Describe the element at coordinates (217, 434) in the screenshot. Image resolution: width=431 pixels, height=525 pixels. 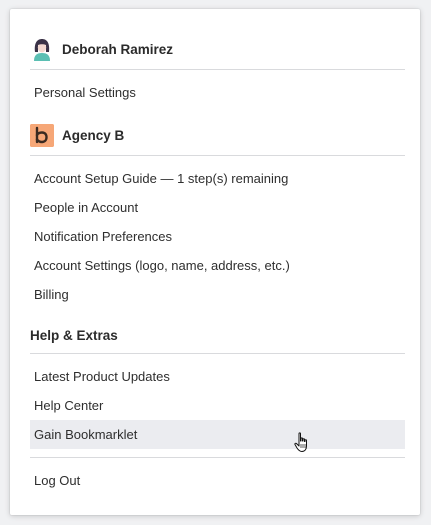
I see `gain-bookmarklet-link: Gain Bookmarklet` at that location.